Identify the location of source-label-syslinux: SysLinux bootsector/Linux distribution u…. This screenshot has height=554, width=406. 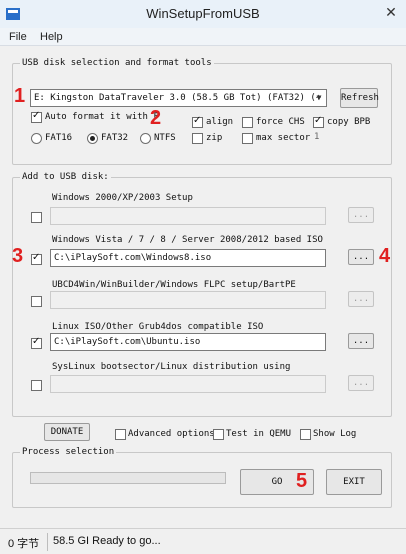
(171, 367).